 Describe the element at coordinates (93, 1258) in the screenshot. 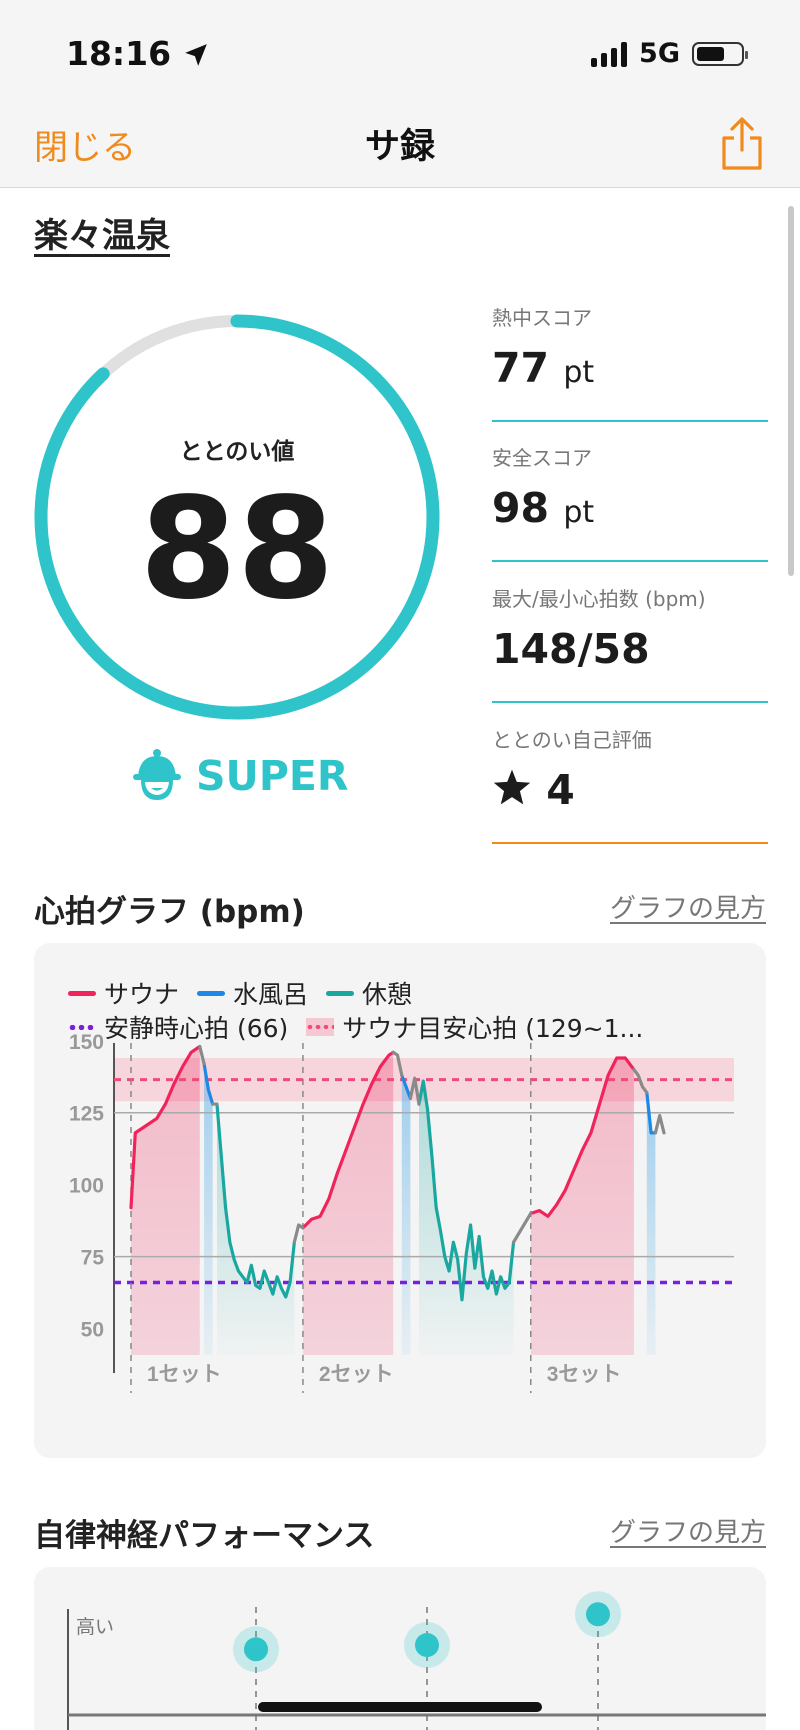

I see `y-tick-label: 75` at that location.